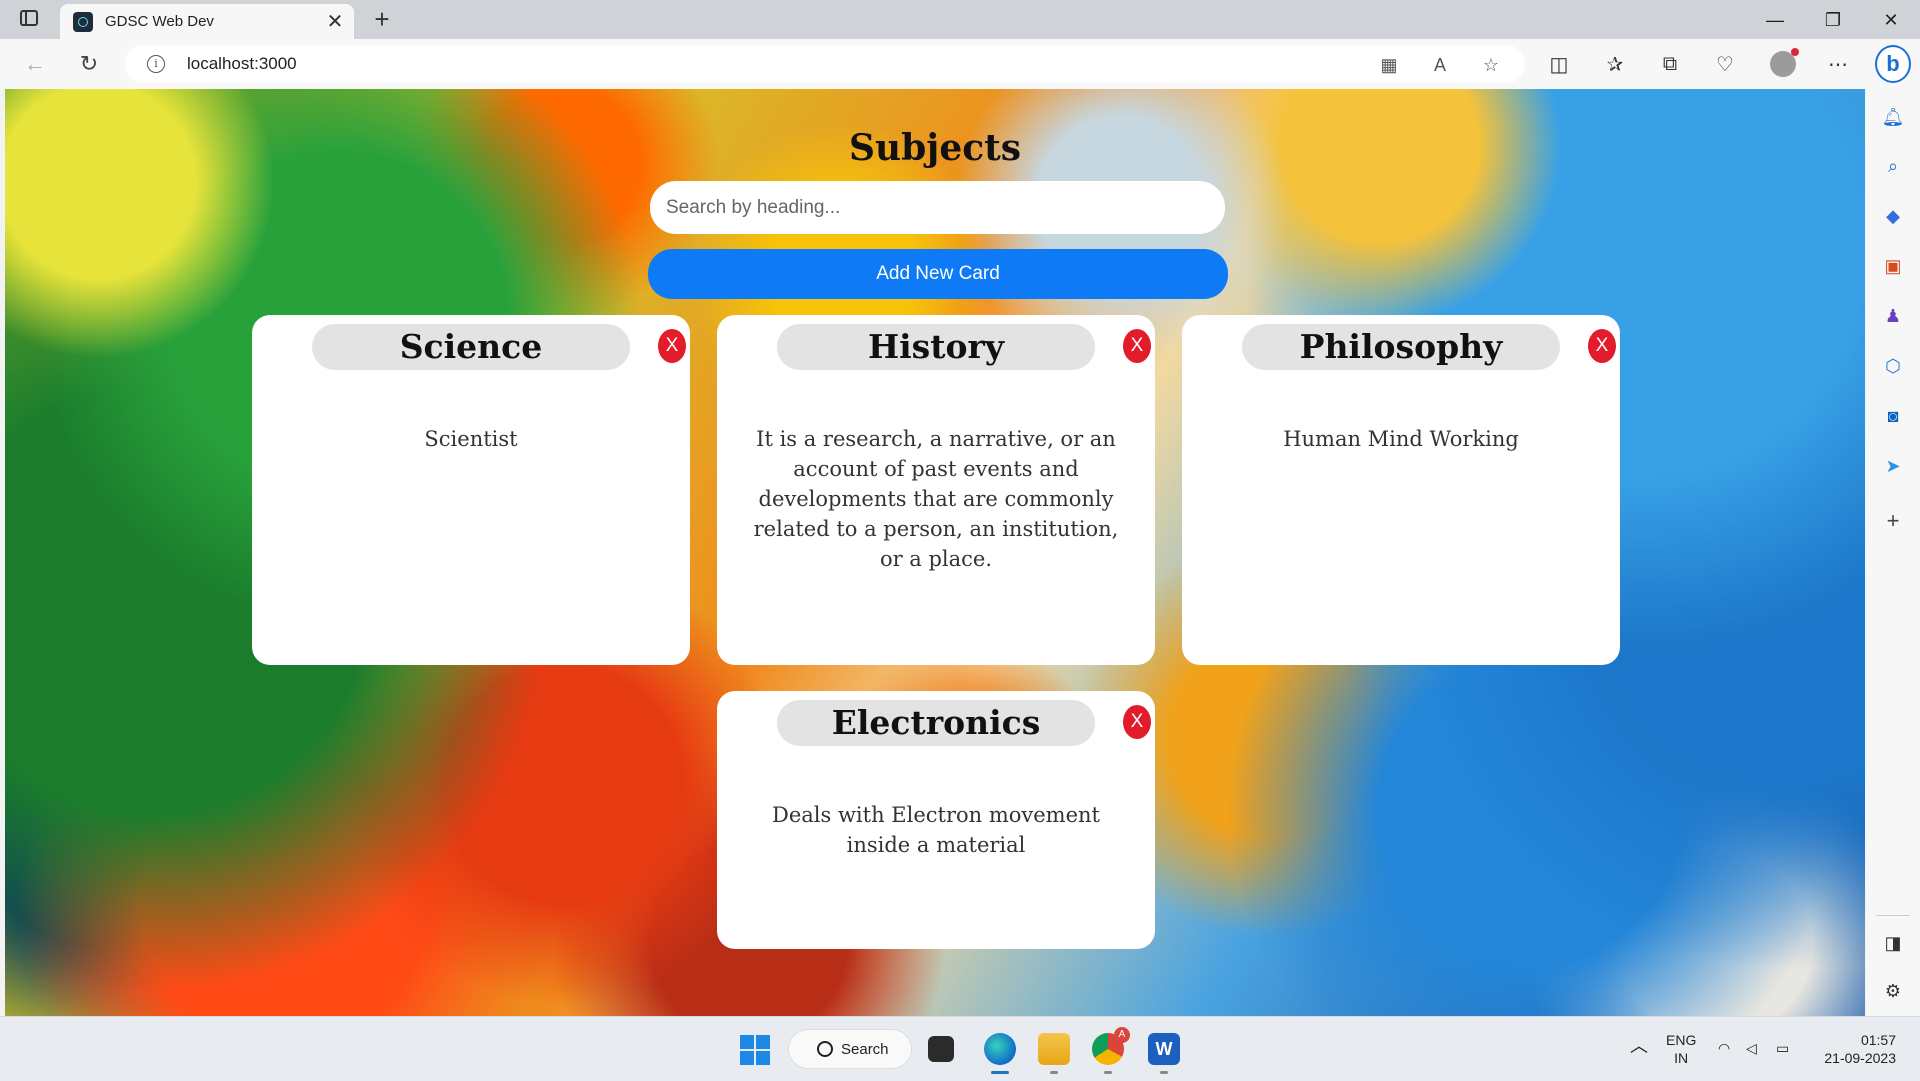 The width and height of the screenshot is (1920, 1081). I want to click on search-input, so click(937, 207).